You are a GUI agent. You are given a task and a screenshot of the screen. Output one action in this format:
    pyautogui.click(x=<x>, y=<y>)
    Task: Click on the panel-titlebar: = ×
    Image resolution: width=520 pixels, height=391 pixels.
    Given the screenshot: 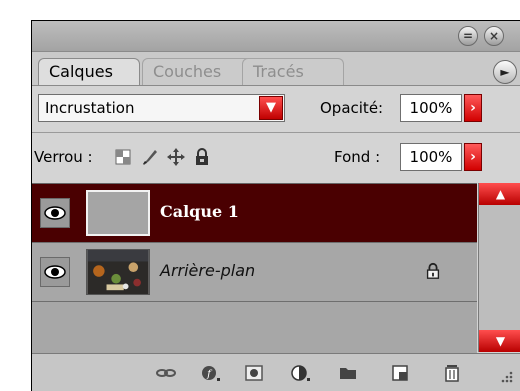 What is the action you would take?
    pyautogui.click(x=276, y=36)
    